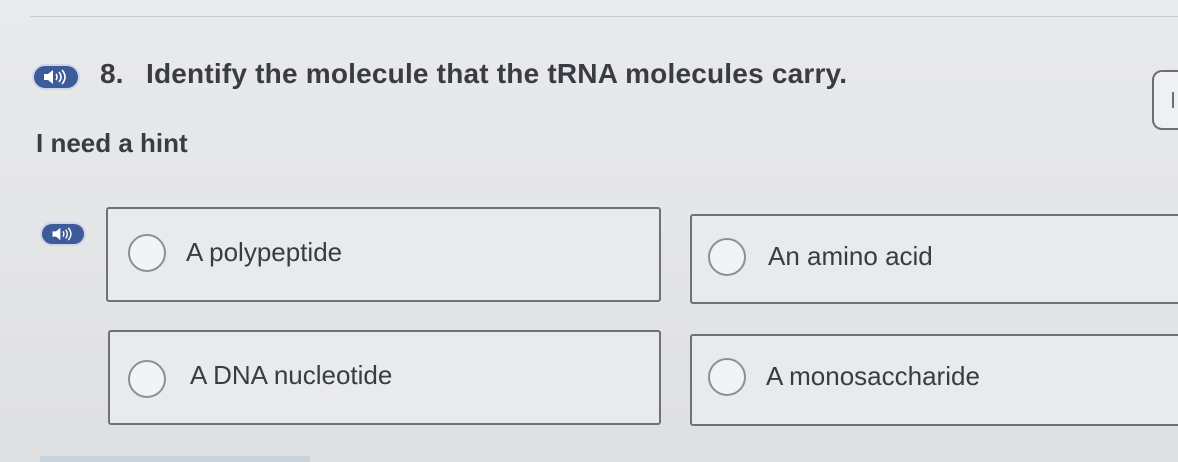  What do you see at coordinates (604, 16) in the screenshot?
I see `top-divider` at bounding box center [604, 16].